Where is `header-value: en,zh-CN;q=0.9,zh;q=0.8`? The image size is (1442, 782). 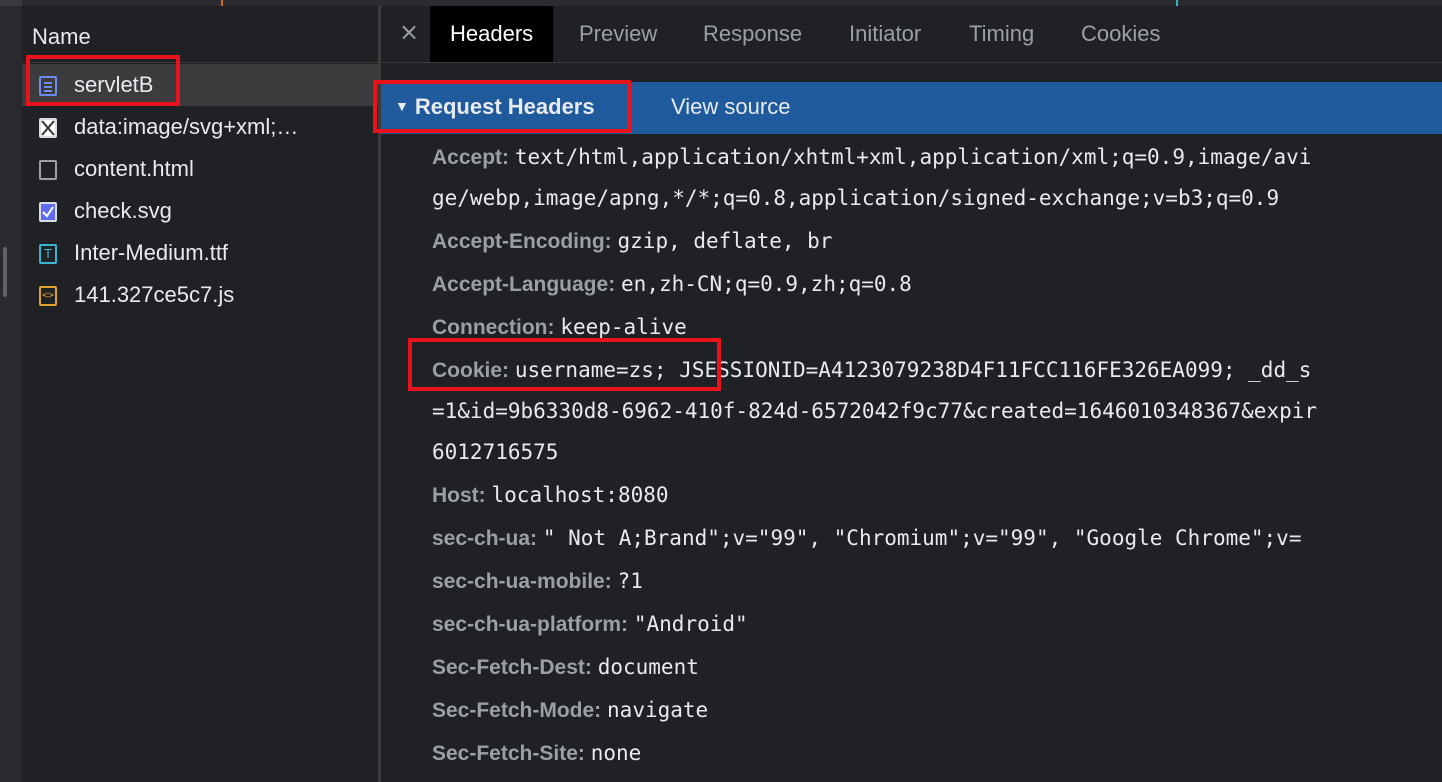 header-value: en,zh-CN;q=0.9,zh;q=0.8 is located at coordinates (766, 284).